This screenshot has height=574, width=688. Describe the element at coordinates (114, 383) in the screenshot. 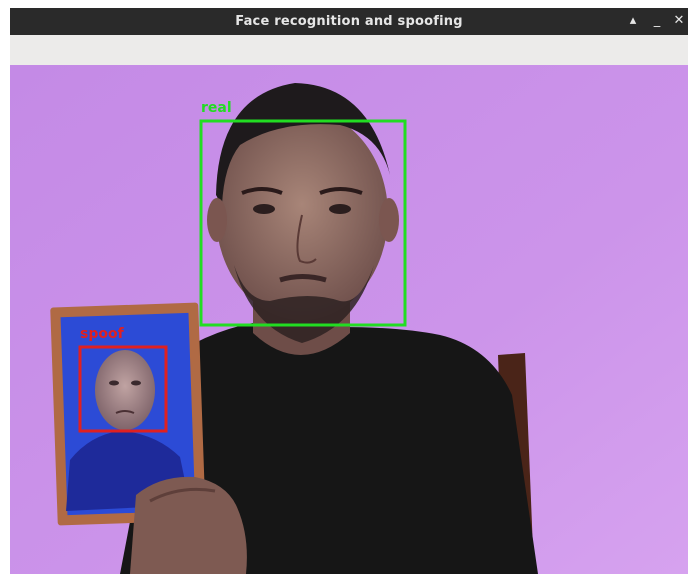

I see `photo-eye-left` at that location.